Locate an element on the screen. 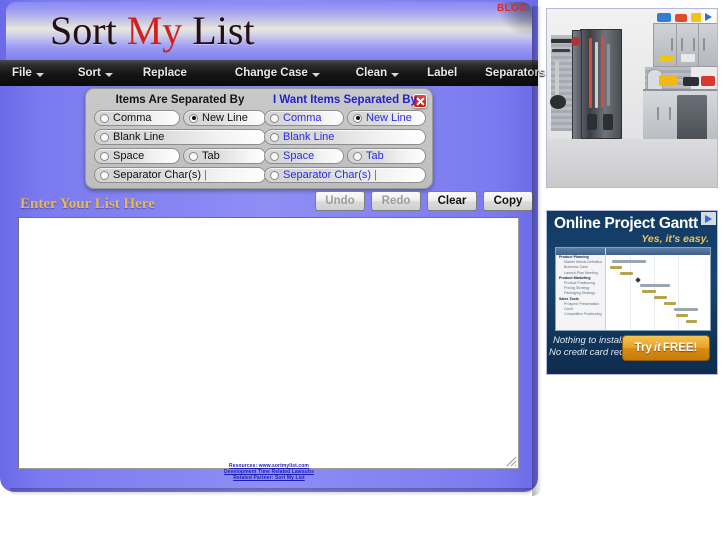  target-option-new-line: New Line is located at coordinates (386, 118).